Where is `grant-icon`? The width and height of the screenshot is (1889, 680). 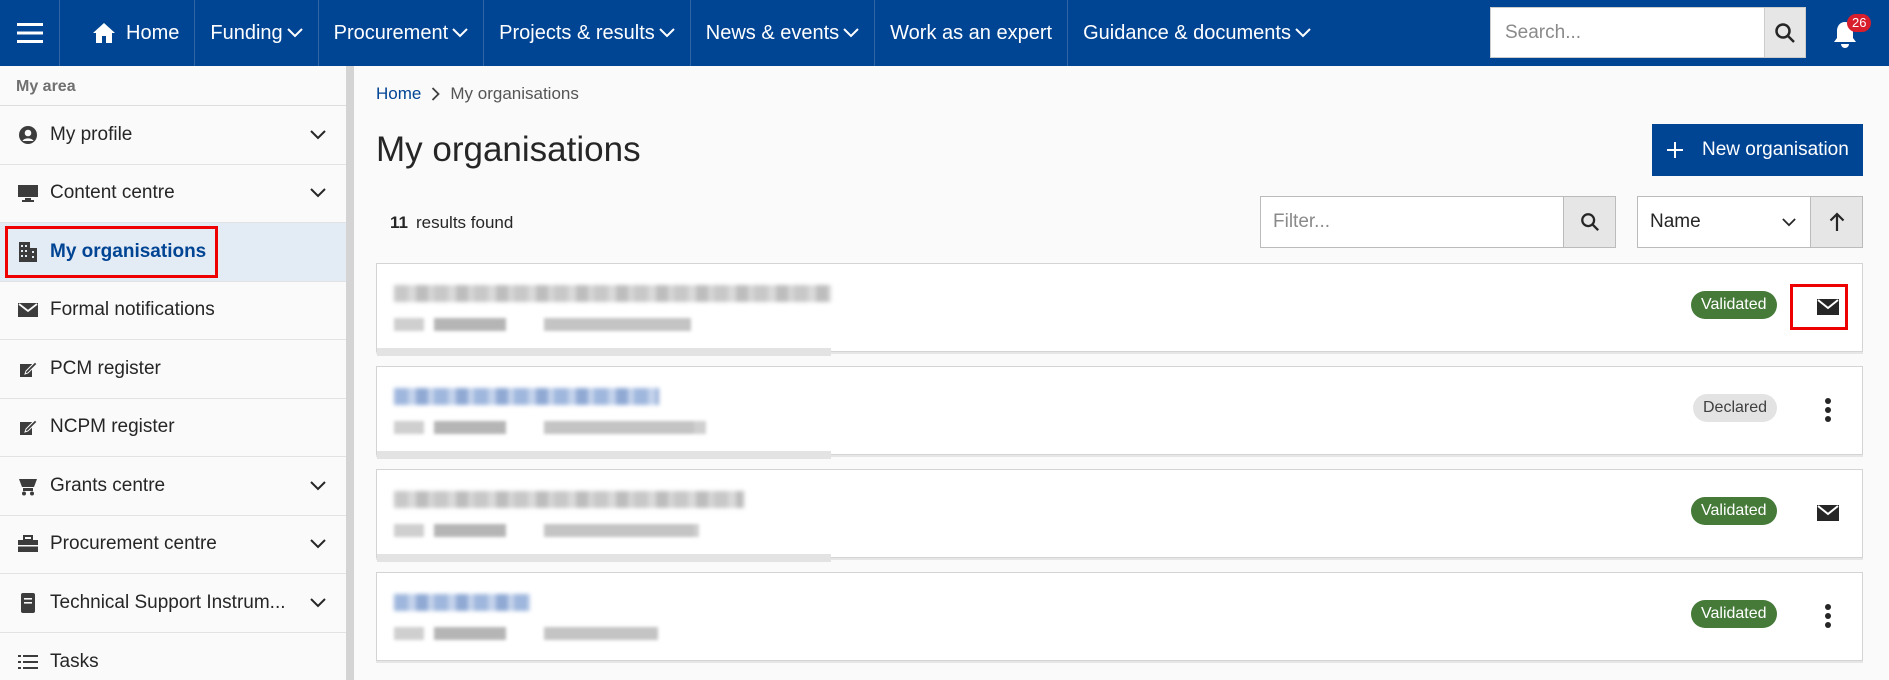
grant-icon is located at coordinates (28, 486).